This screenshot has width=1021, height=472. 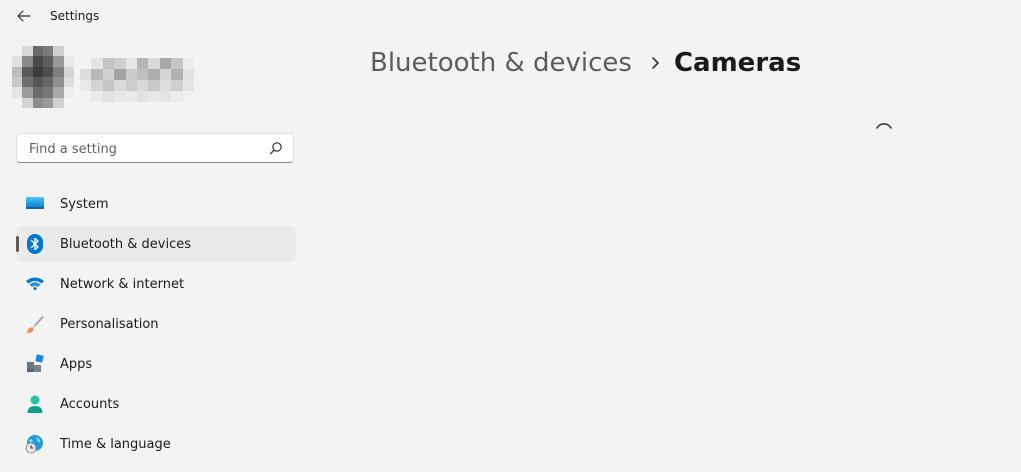 What do you see at coordinates (156, 364) in the screenshot?
I see `sidebar-item-apps: Apps` at bounding box center [156, 364].